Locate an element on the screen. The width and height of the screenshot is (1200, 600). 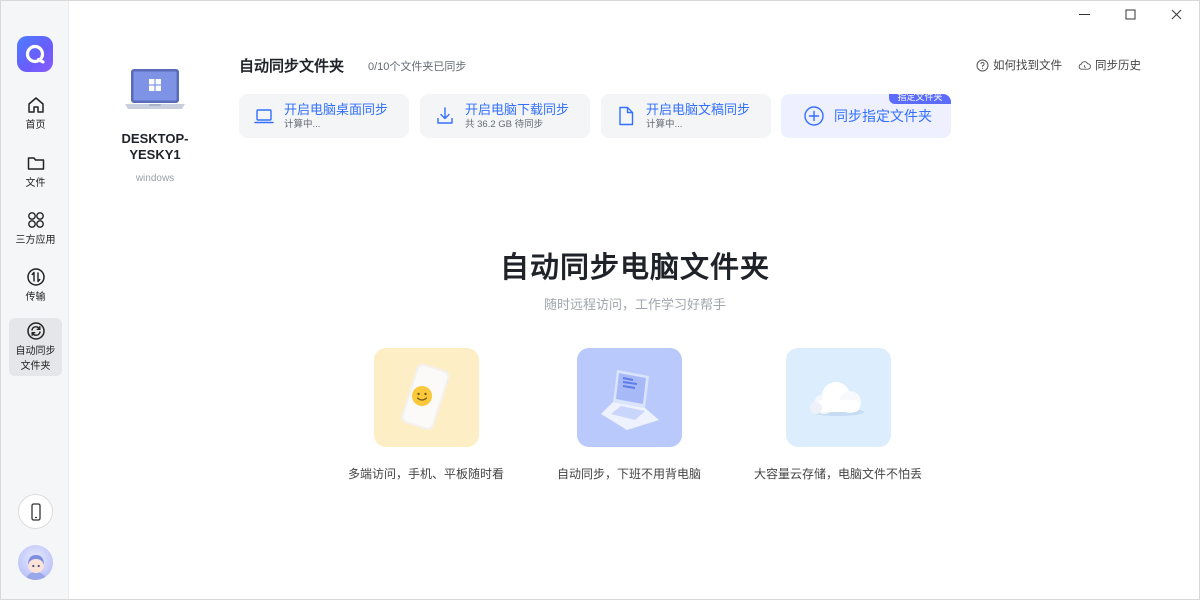
phone-icon is located at coordinates (35, 511).